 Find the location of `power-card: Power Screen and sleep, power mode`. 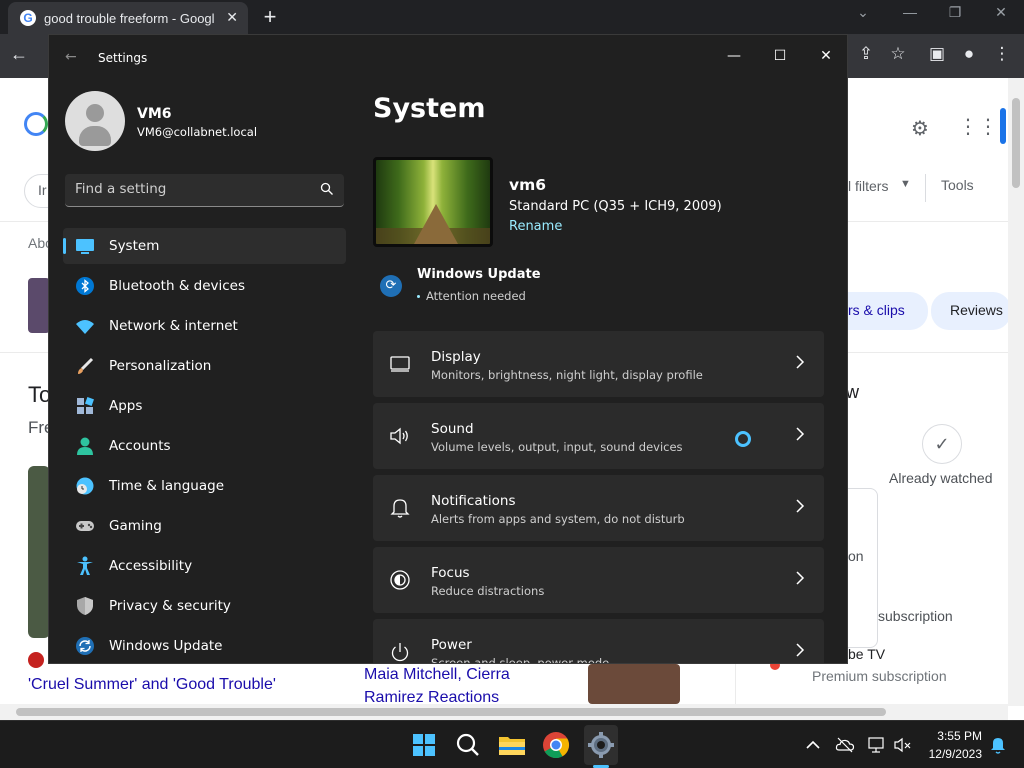

power-card: Power Screen and sleep, power mode is located at coordinates (598, 641).